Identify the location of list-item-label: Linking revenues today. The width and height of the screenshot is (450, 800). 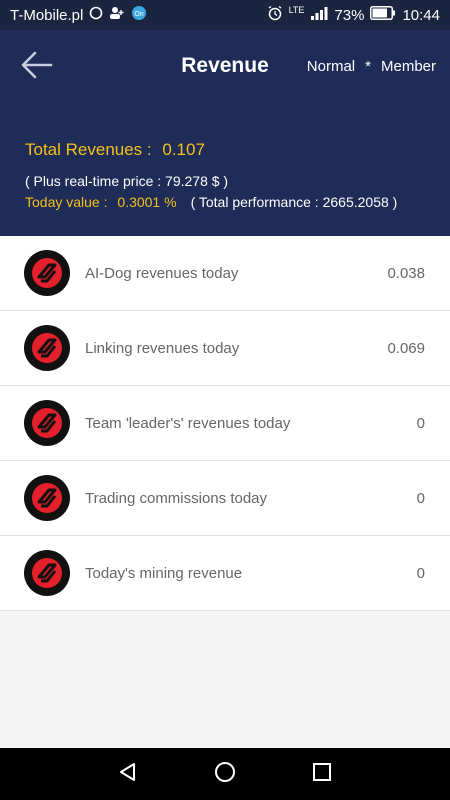
(162, 348).